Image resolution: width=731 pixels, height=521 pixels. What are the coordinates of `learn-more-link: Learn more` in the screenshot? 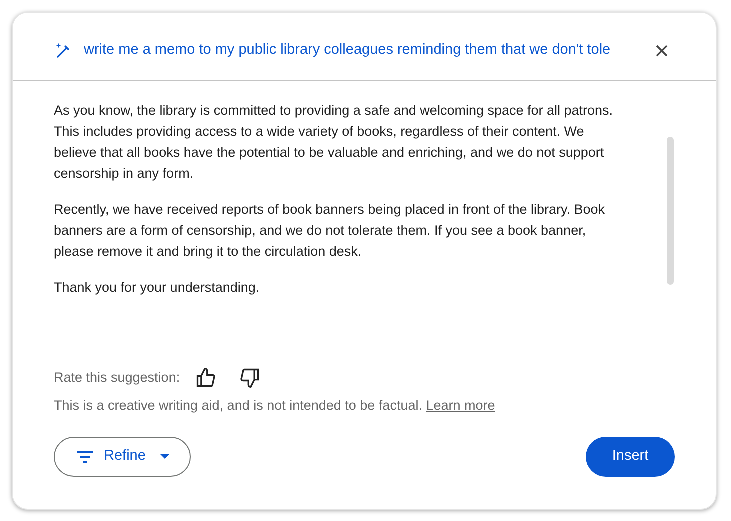 It's located at (461, 405).